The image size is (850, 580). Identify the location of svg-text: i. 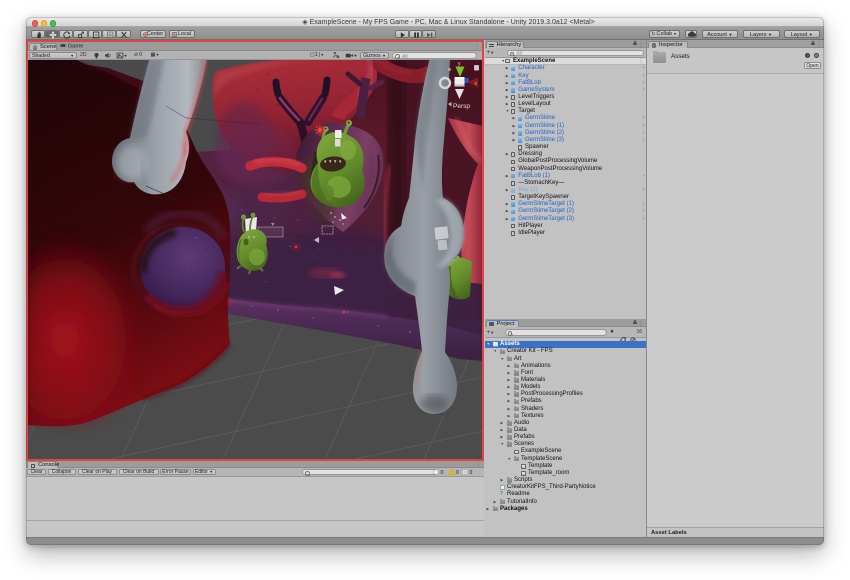
(465, 472).